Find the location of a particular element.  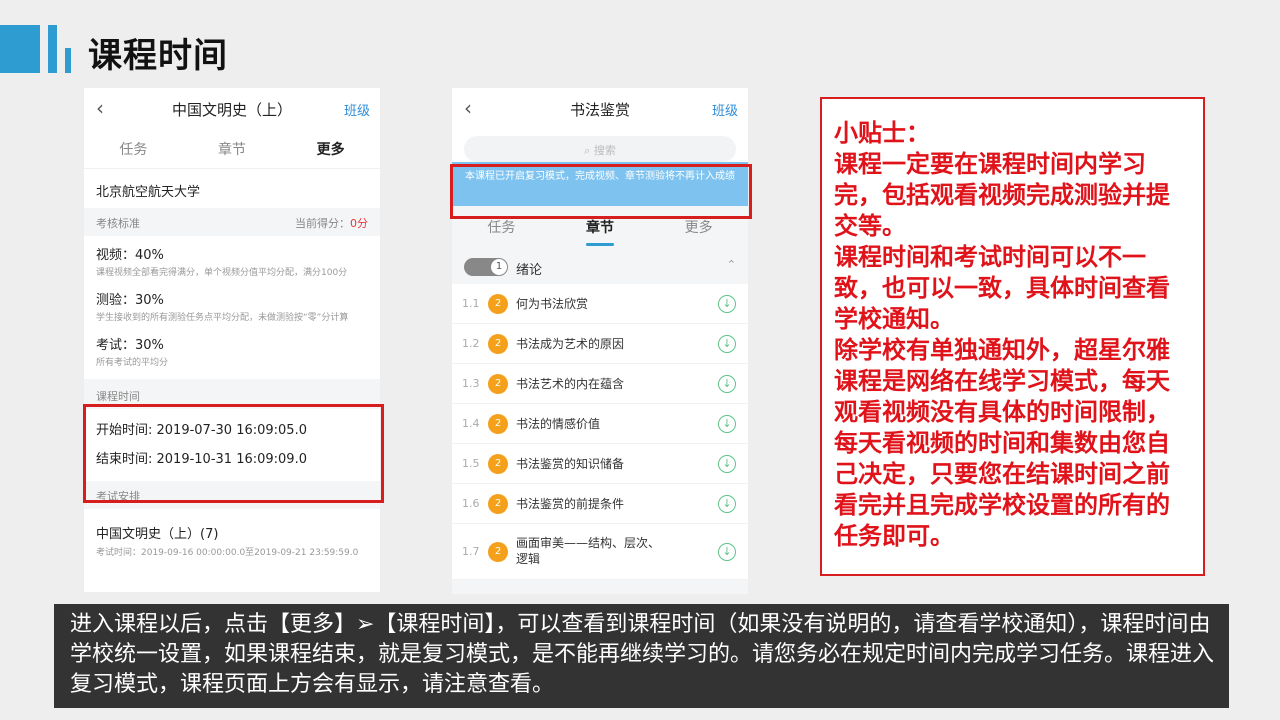

criteria-label: 考核标准 is located at coordinates (118, 223).